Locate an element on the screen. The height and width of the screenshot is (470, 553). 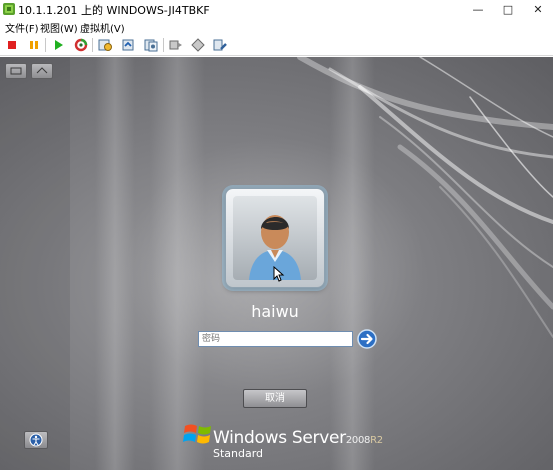
send-keys-icon is located at coordinates (176, 45).